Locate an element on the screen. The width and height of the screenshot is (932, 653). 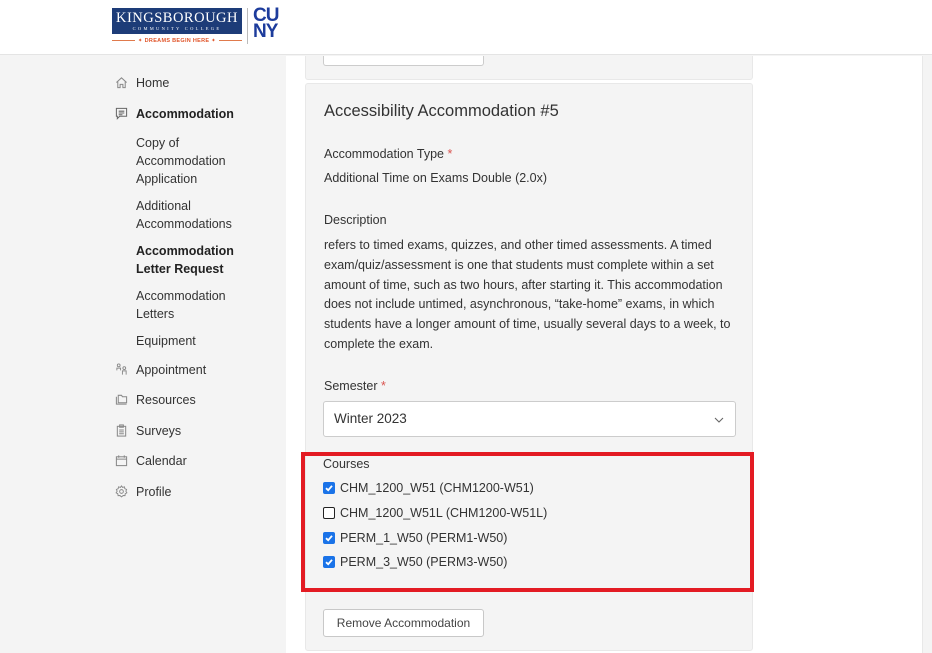
previous-accommodation-card is located at coordinates (529, 68).